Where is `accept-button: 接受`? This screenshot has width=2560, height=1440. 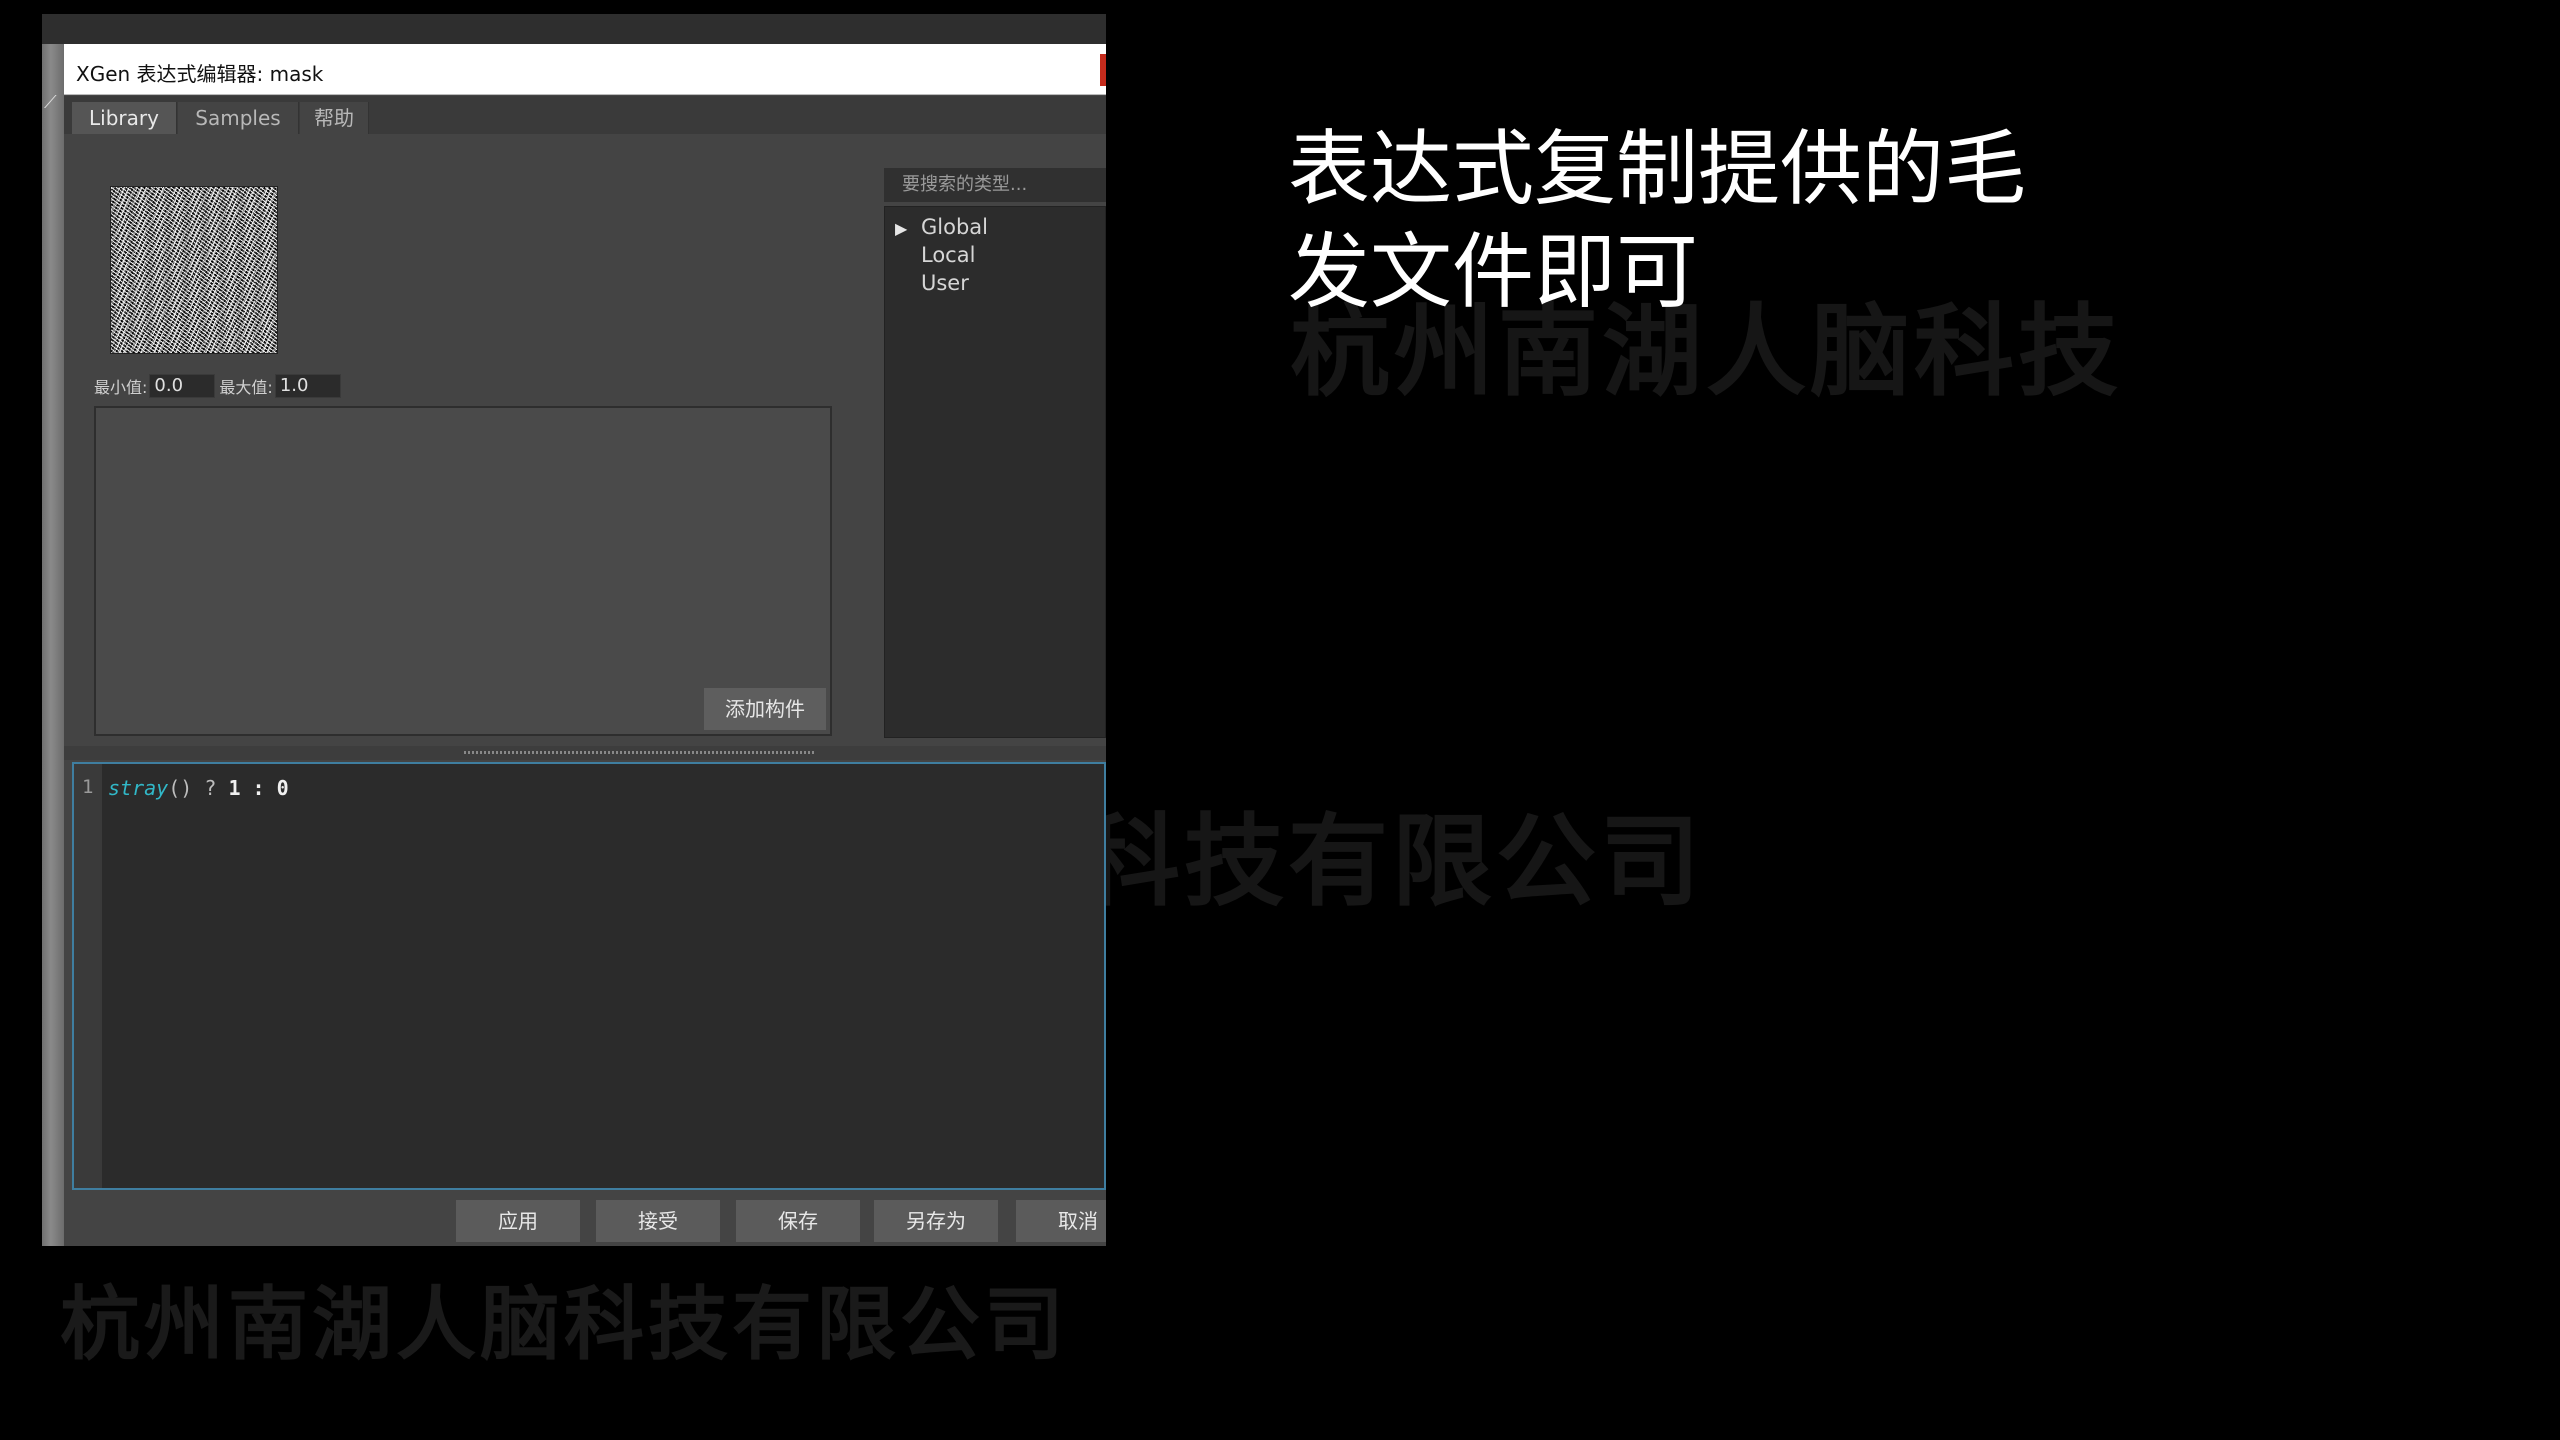
accept-button: 接受 is located at coordinates (658, 1221).